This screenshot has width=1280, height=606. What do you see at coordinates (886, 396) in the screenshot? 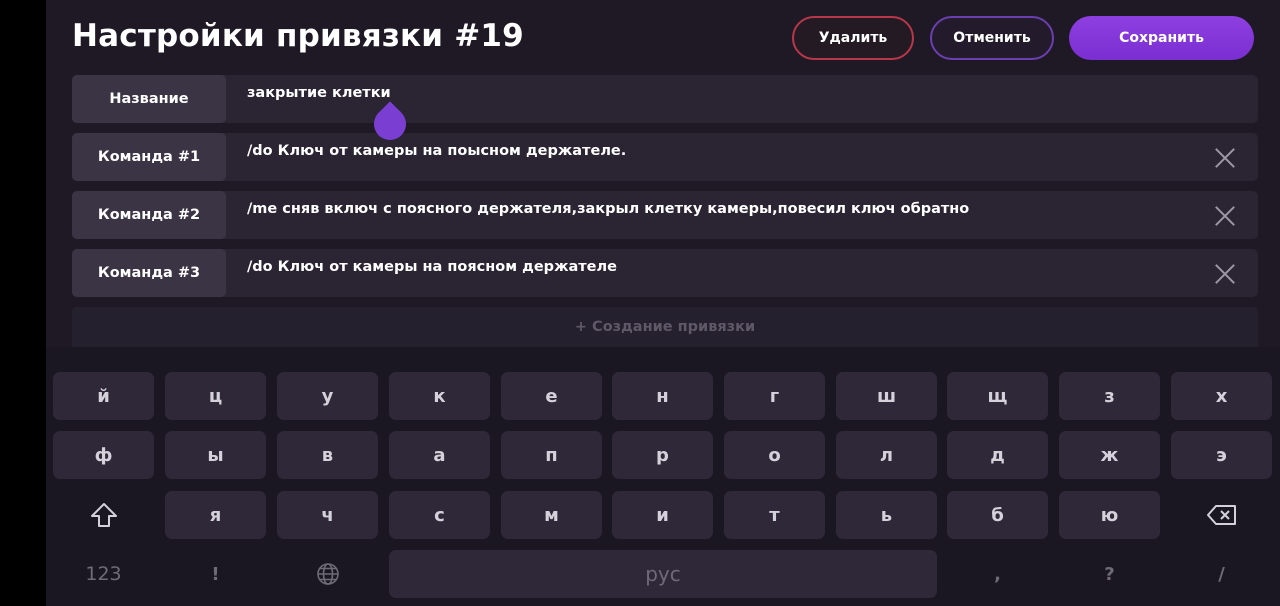
I see `key: ш` at bounding box center [886, 396].